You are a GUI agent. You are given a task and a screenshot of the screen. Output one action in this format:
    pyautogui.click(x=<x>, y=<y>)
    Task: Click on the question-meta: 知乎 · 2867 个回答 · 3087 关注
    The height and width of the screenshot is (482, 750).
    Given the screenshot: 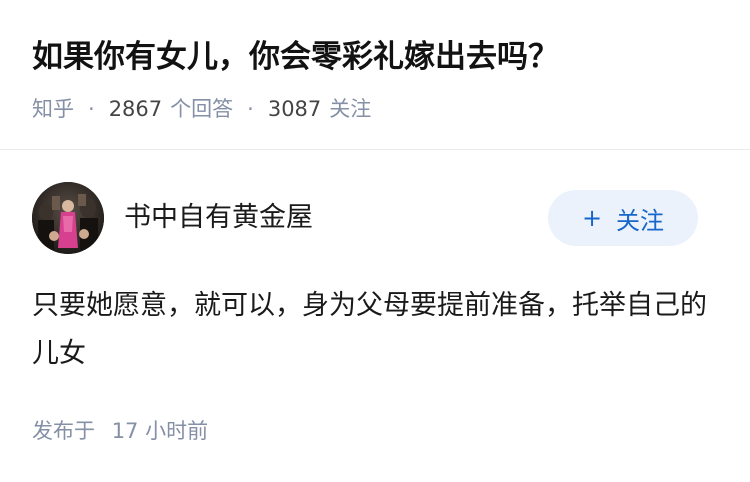 What is the action you would take?
    pyautogui.click(x=201, y=109)
    